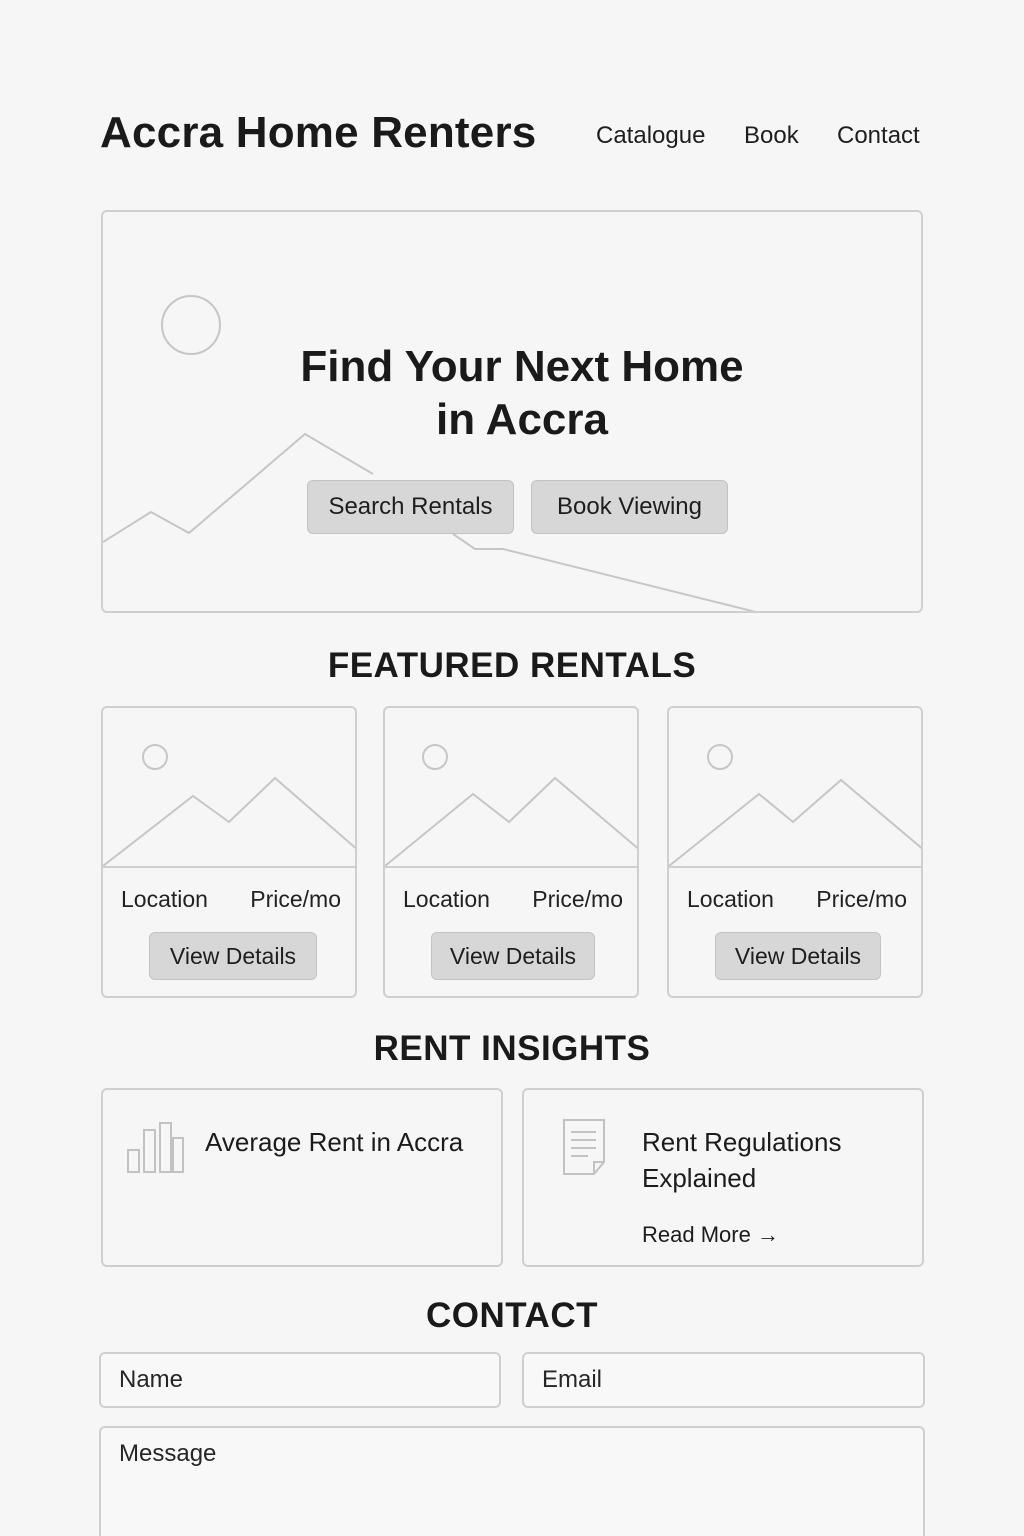  What do you see at coordinates (723, 1380) in the screenshot?
I see `email-field` at bounding box center [723, 1380].